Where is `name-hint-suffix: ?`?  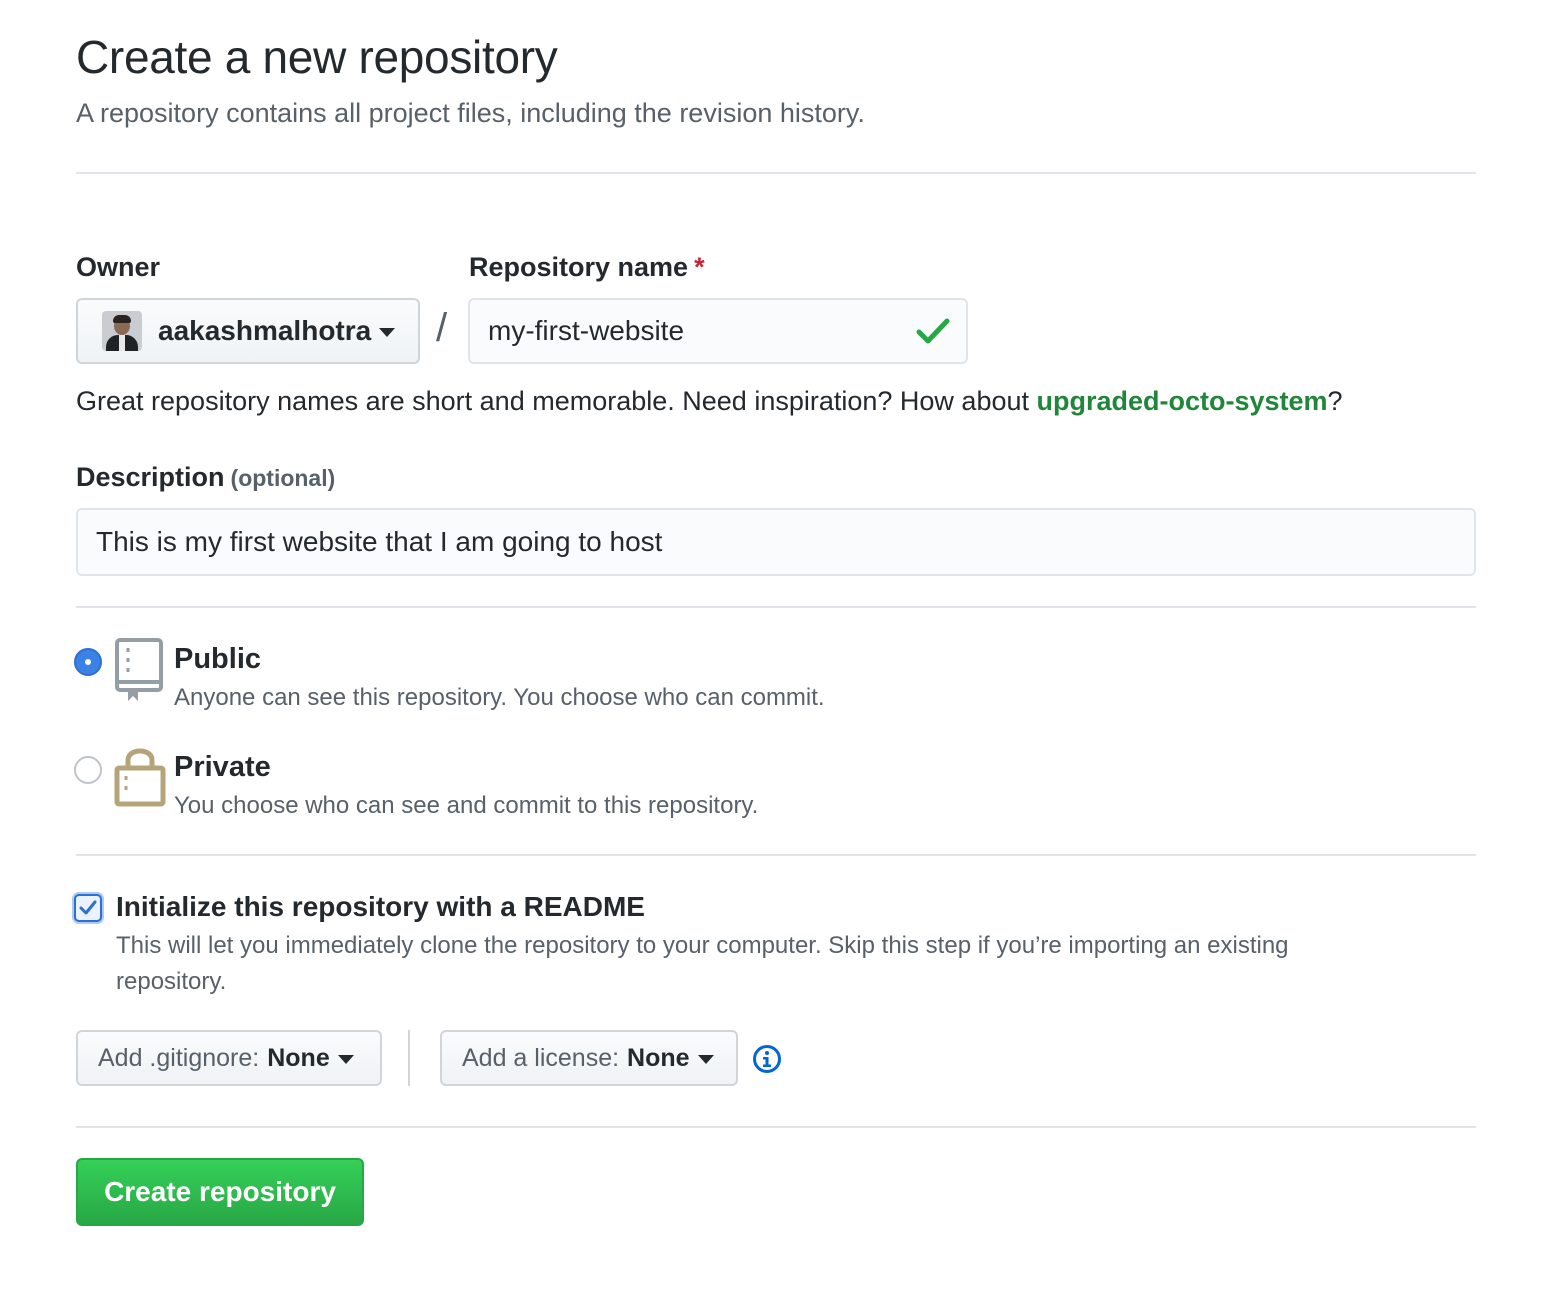 name-hint-suffix: ? is located at coordinates (1335, 401).